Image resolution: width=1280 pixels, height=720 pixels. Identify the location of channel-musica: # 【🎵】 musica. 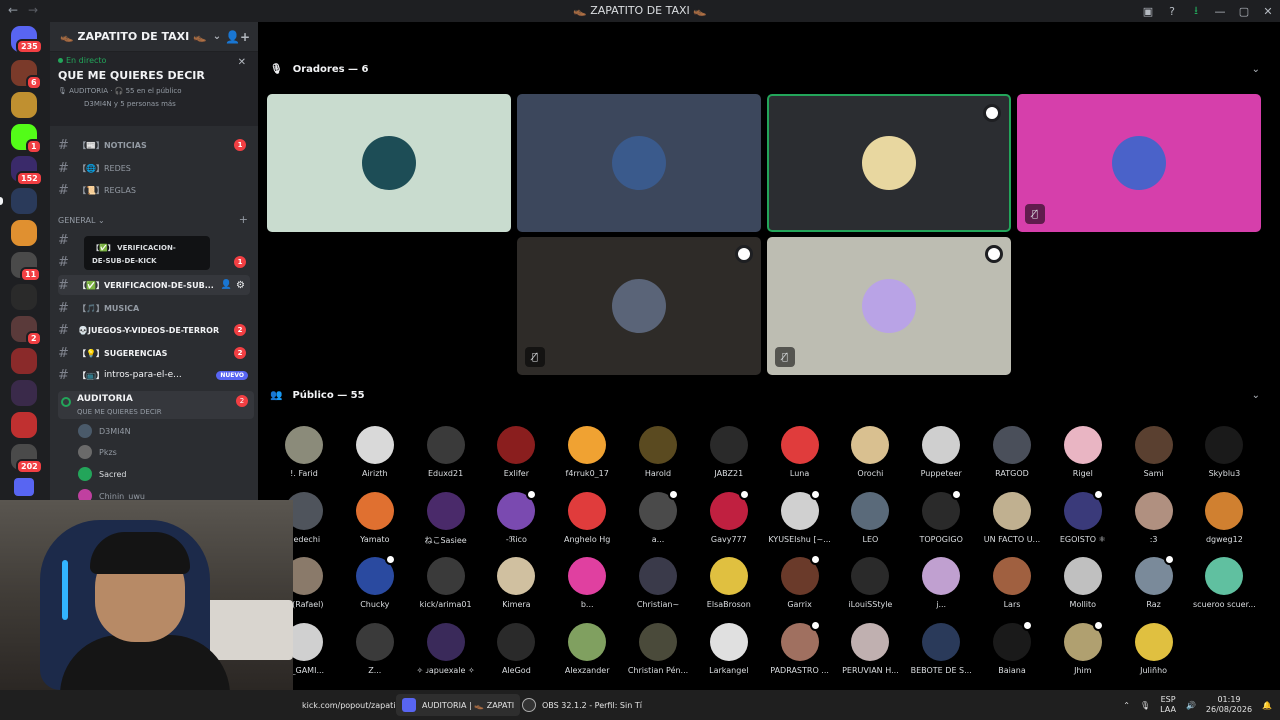
(154, 308).